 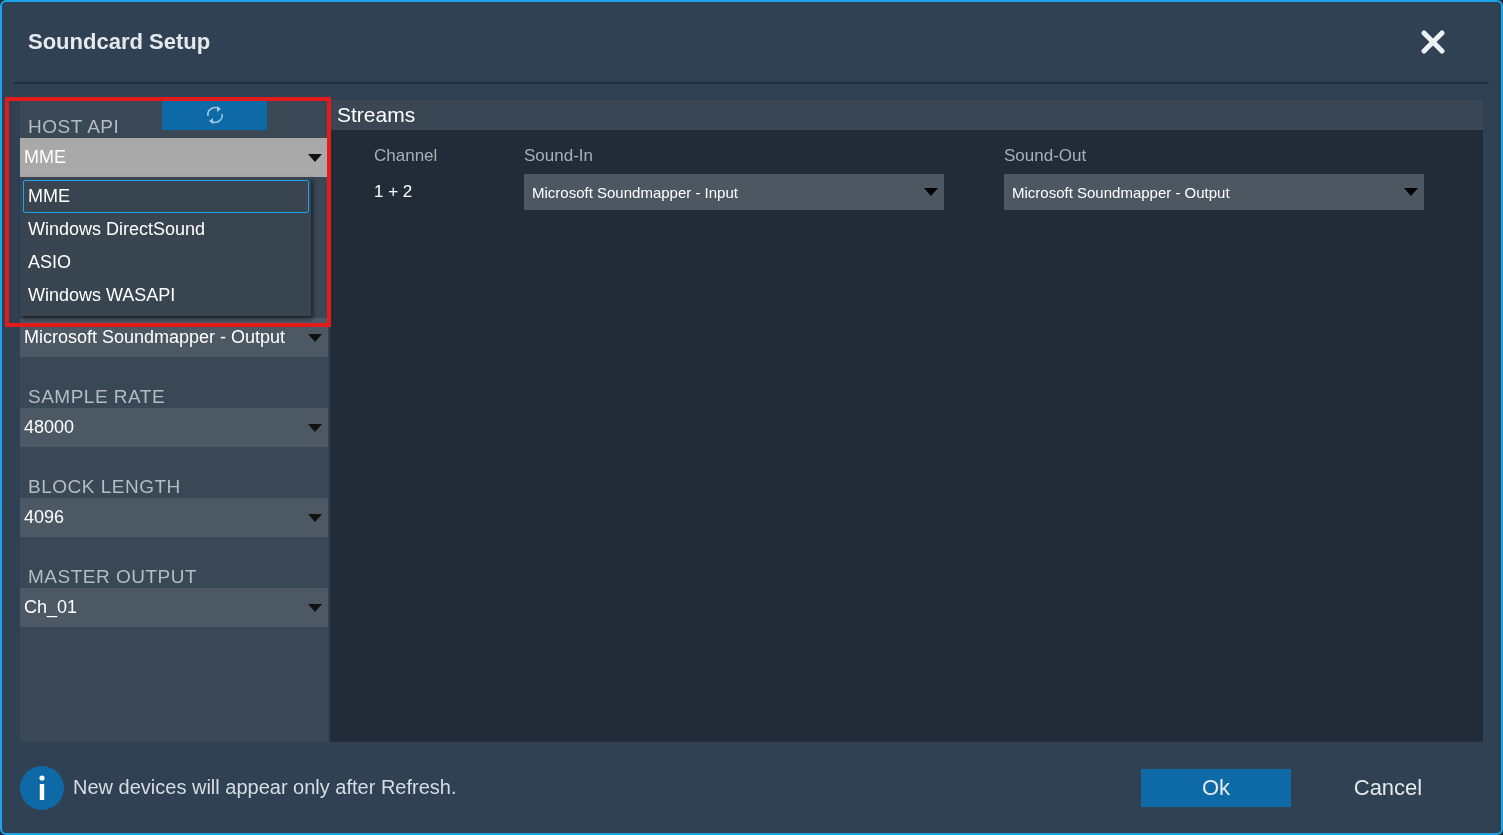 What do you see at coordinates (174, 517) in the screenshot?
I see `setting-dropdown: 4096` at bounding box center [174, 517].